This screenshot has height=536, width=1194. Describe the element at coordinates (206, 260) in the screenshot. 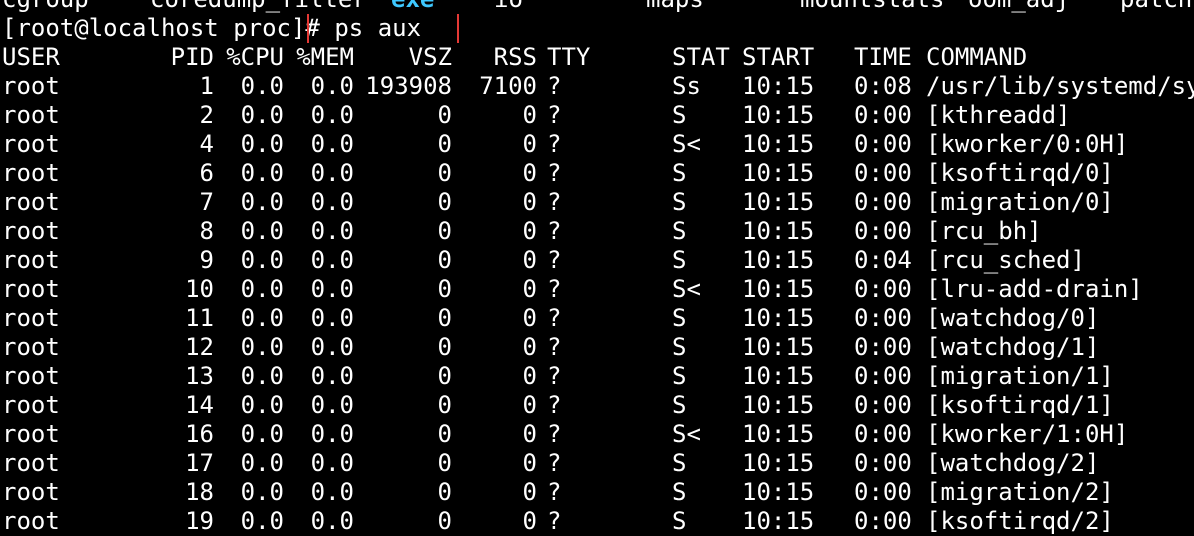

I see `cell-pid: 9` at that location.